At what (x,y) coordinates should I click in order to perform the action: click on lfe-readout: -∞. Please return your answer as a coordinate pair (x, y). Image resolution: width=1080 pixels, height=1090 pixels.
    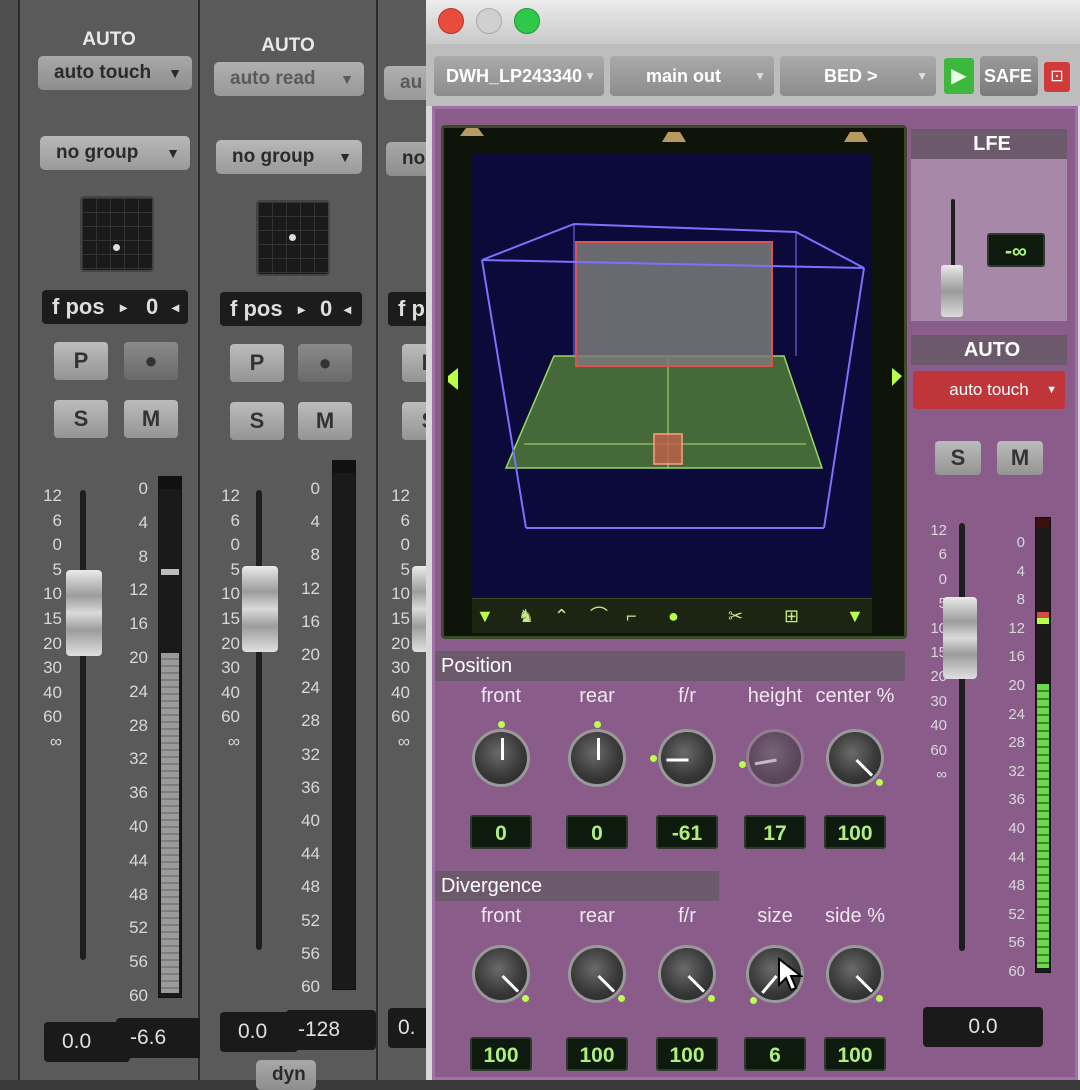
    Looking at the image, I should click on (1016, 250).